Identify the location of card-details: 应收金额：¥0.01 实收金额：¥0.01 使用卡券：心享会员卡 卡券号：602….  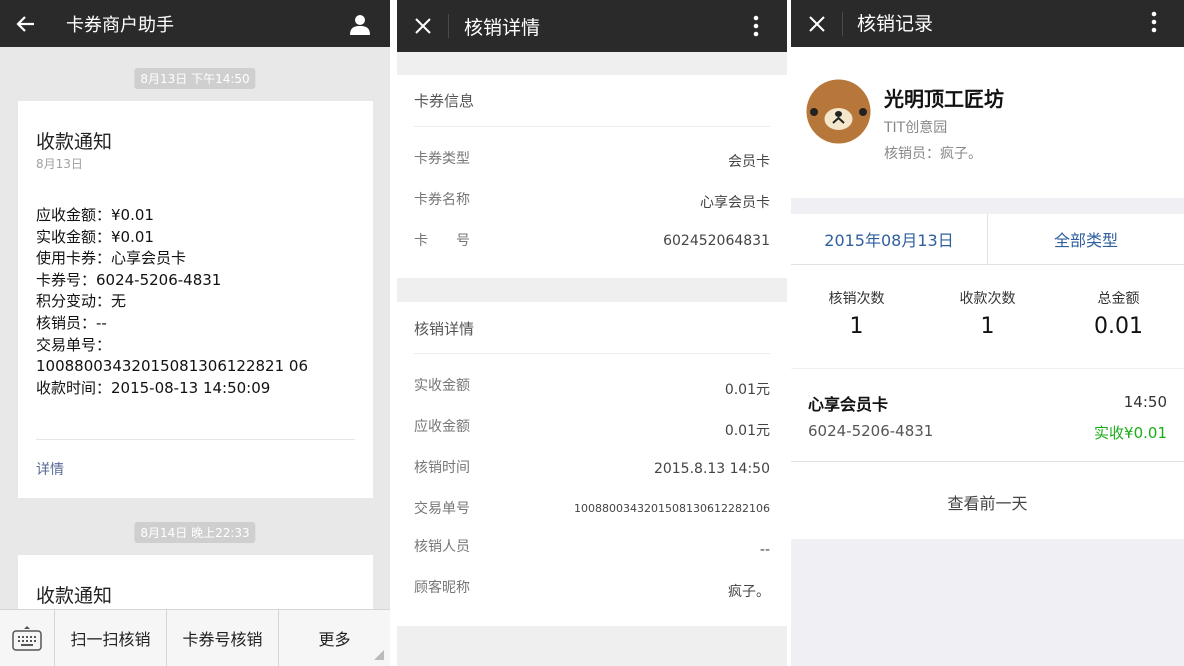
(172, 302).